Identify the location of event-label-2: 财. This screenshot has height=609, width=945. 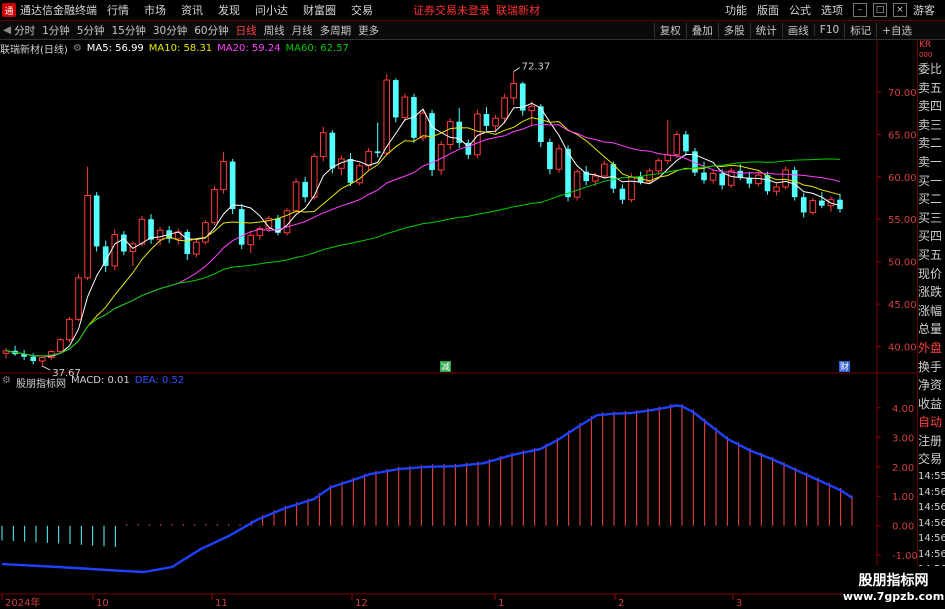
(844, 367).